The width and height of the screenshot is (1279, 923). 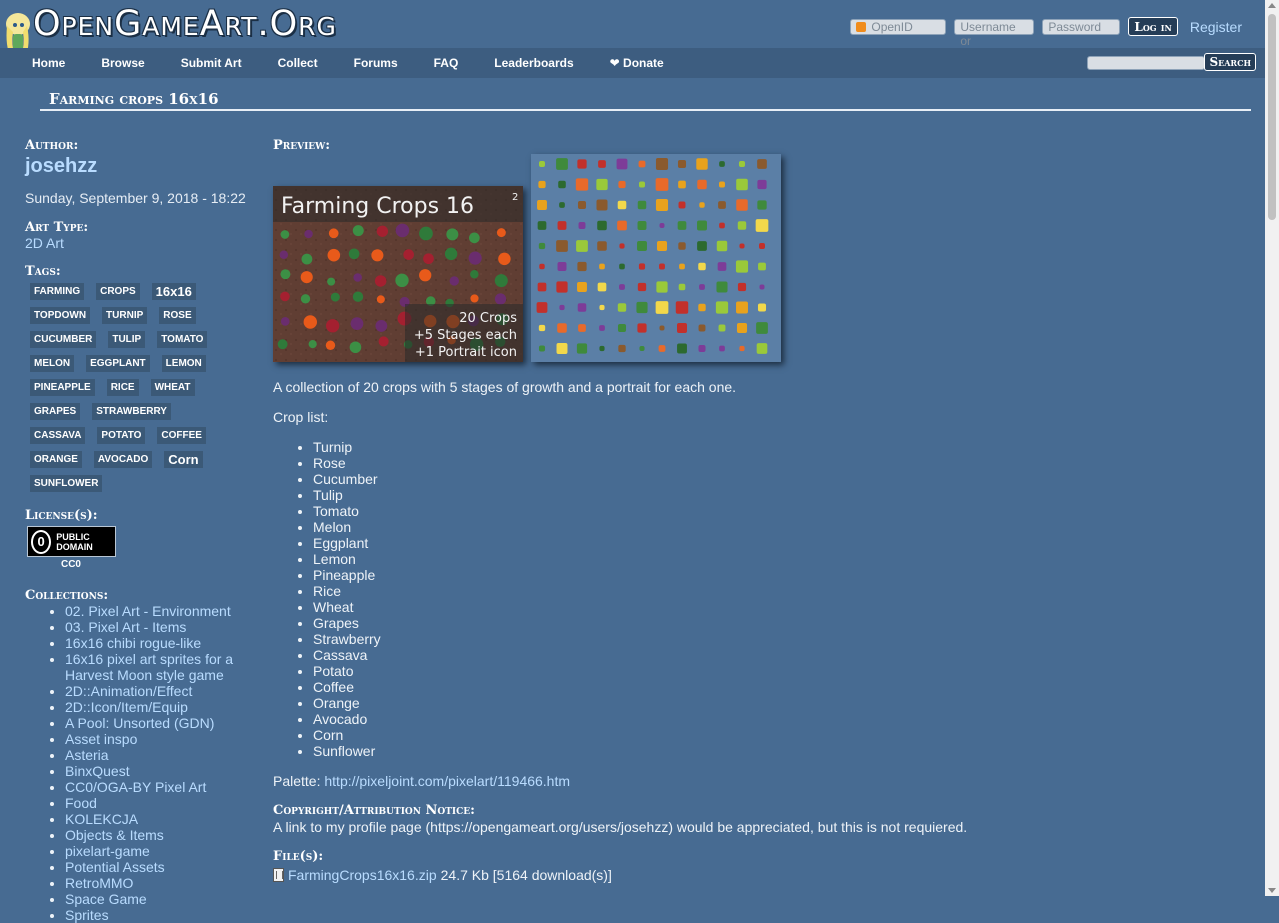 What do you see at coordinates (211, 63) in the screenshot?
I see `nav-submit-art: Submit Art` at bounding box center [211, 63].